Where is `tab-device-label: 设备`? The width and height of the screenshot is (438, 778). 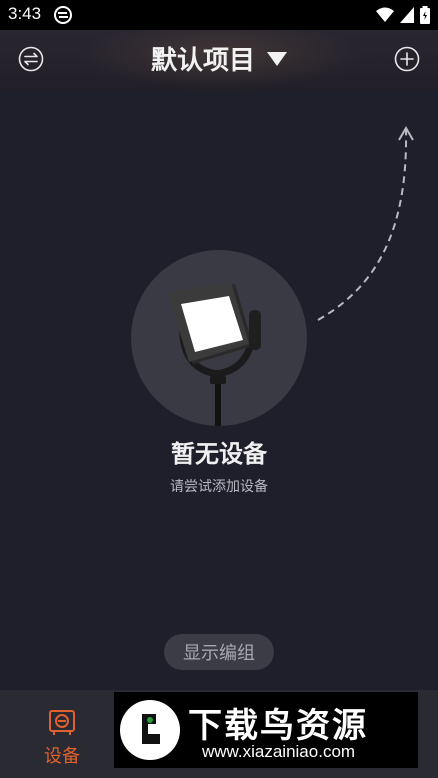 tab-device-label: 设备 is located at coordinates (62, 756).